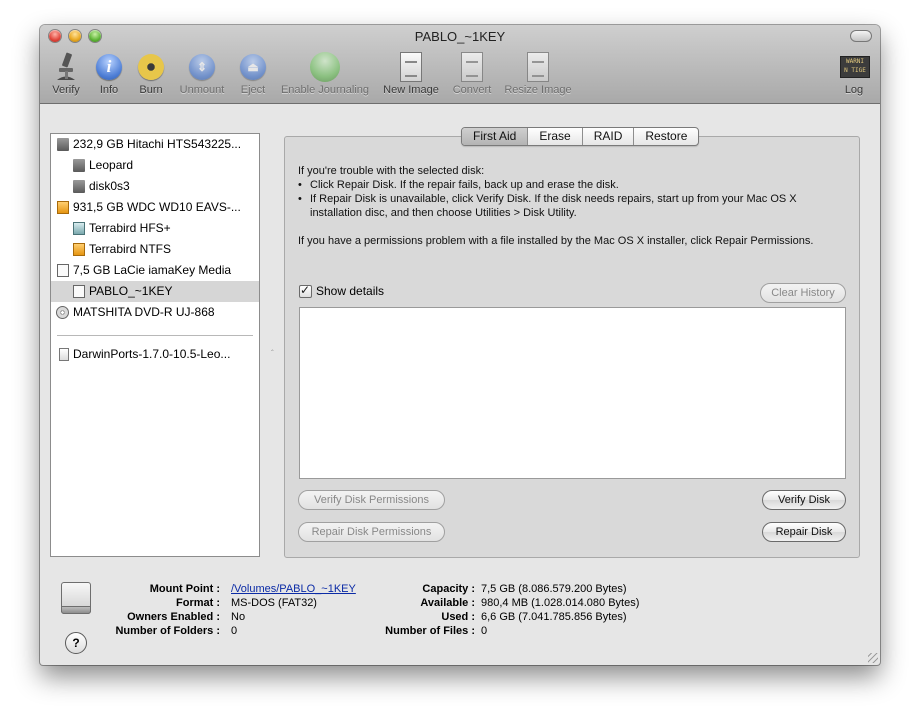 This screenshot has height=721, width=920. I want to click on resize-image-label: Resize Image, so click(538, 90).